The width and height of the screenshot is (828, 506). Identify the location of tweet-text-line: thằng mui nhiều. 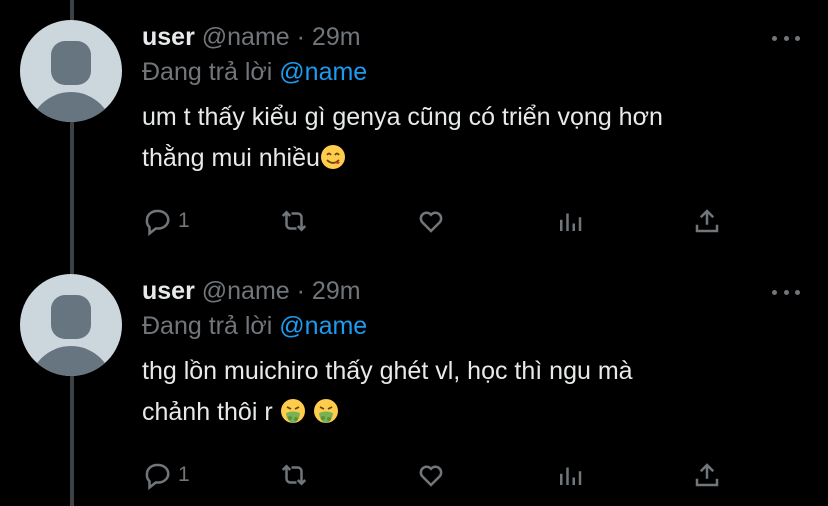
(231, 158).